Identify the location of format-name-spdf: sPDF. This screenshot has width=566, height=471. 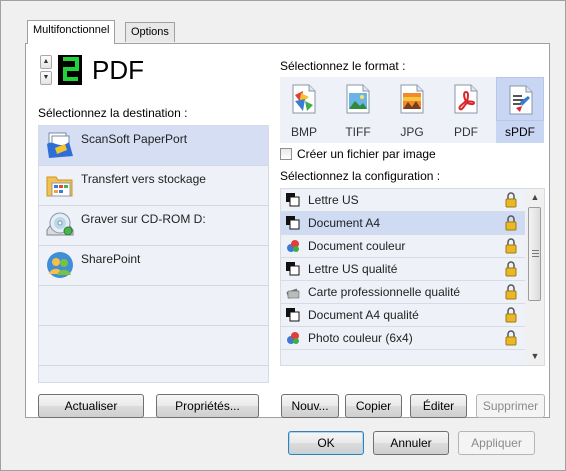
(520, 132).